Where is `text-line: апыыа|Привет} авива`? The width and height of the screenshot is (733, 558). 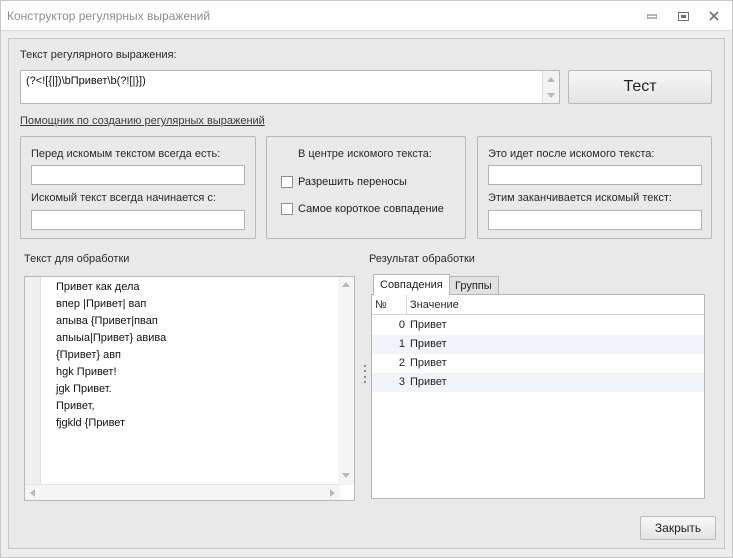 text-line: апыыа|Привет} авива is located at coordinates (111, 338).